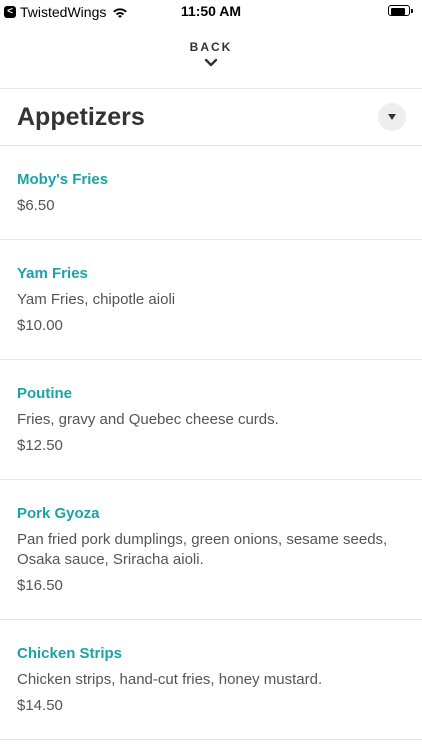  What do you see at coordinates (36, 205) in the screenshot?
I see `item-price: $6.50` at bounding box center [36, 205].